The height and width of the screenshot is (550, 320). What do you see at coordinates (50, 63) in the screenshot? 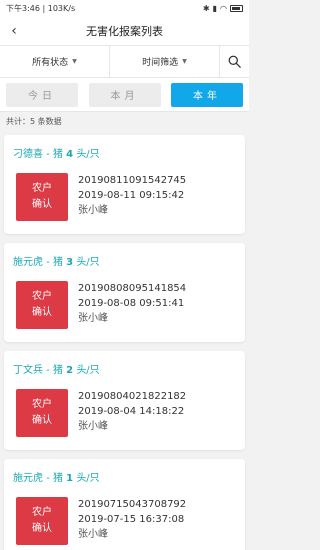
I see `status-filter-label: 所有状态` at bounding box center [50, 63].